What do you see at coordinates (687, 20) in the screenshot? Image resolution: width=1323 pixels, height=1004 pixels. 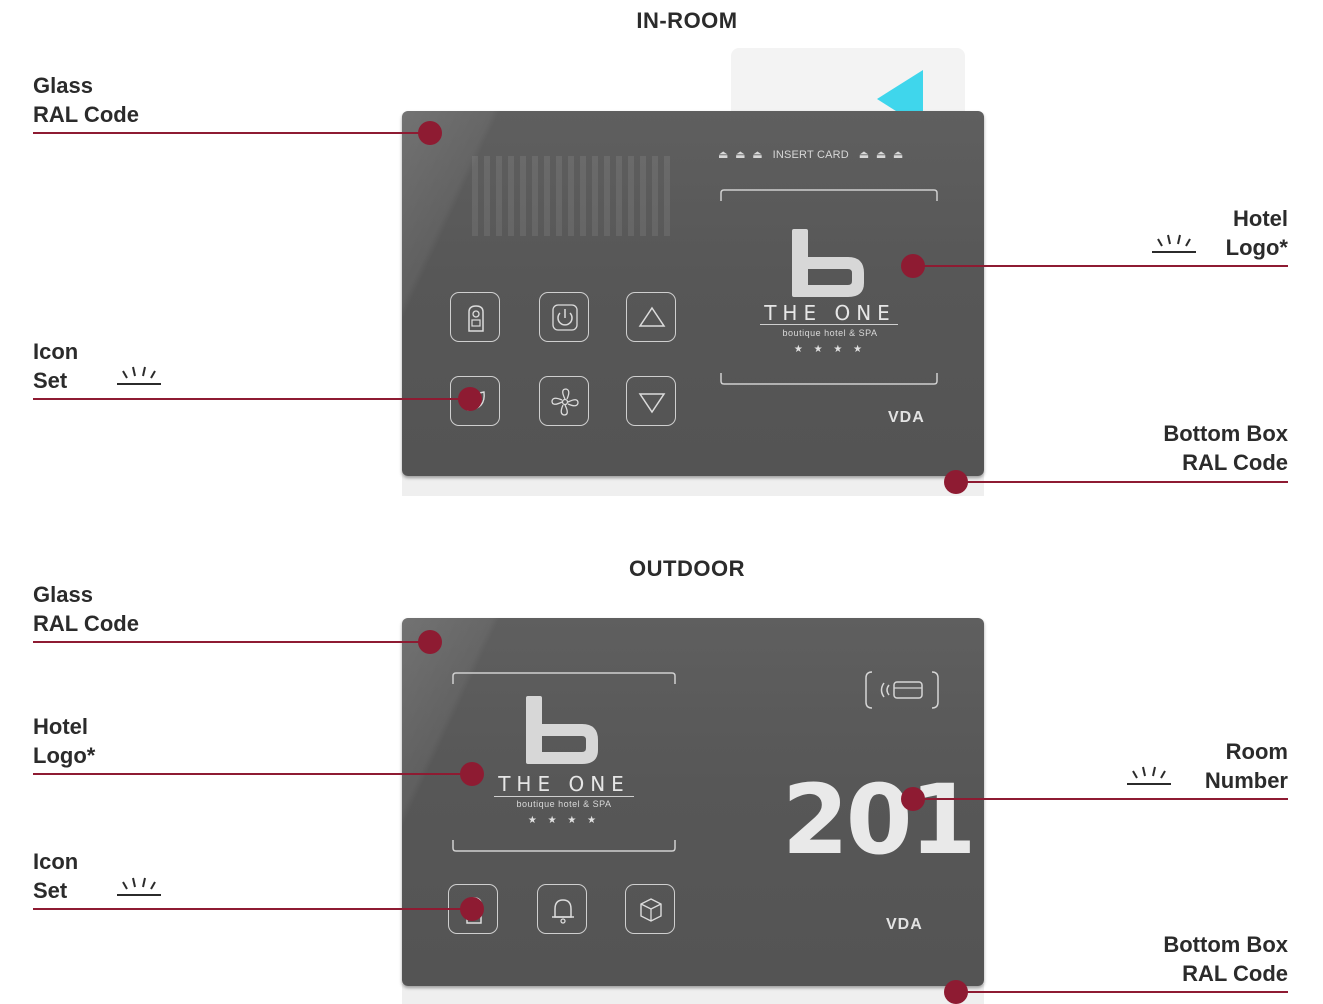 I see `in-room-title: IN-ROOM` at bounding box center [687, 20].